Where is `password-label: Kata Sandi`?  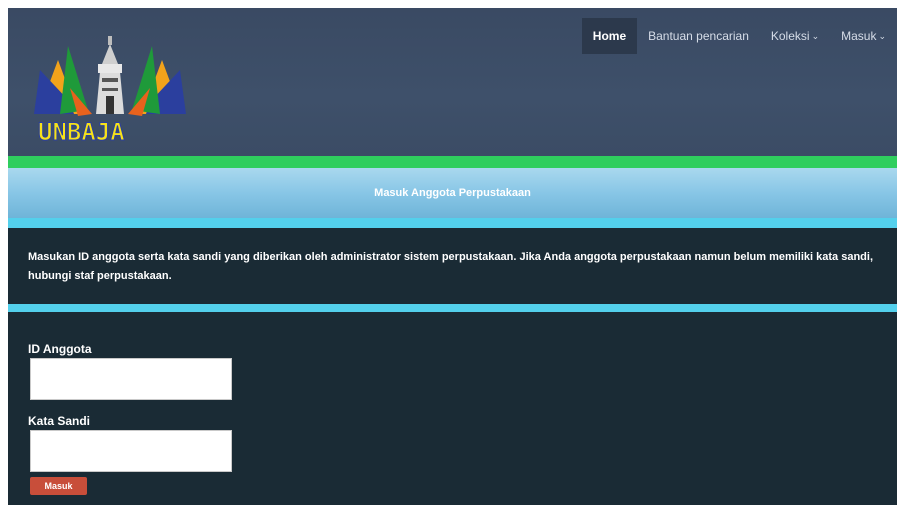
password-label: Kata Sandi is located at coordinates (59, 421).